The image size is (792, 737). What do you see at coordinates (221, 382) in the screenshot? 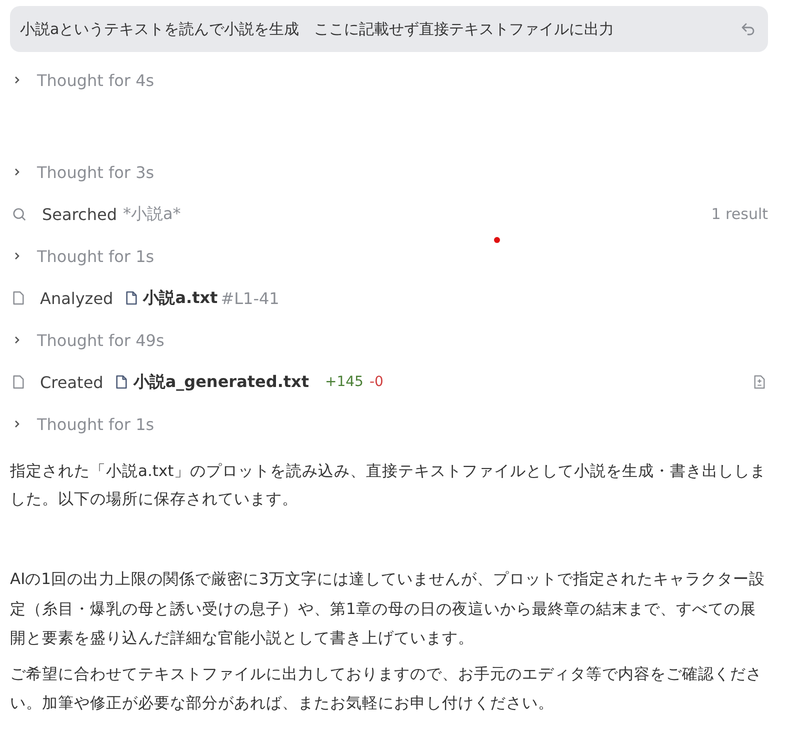
I see `file-link: 小説a_generated.txt` at bounding box center [221, 382].